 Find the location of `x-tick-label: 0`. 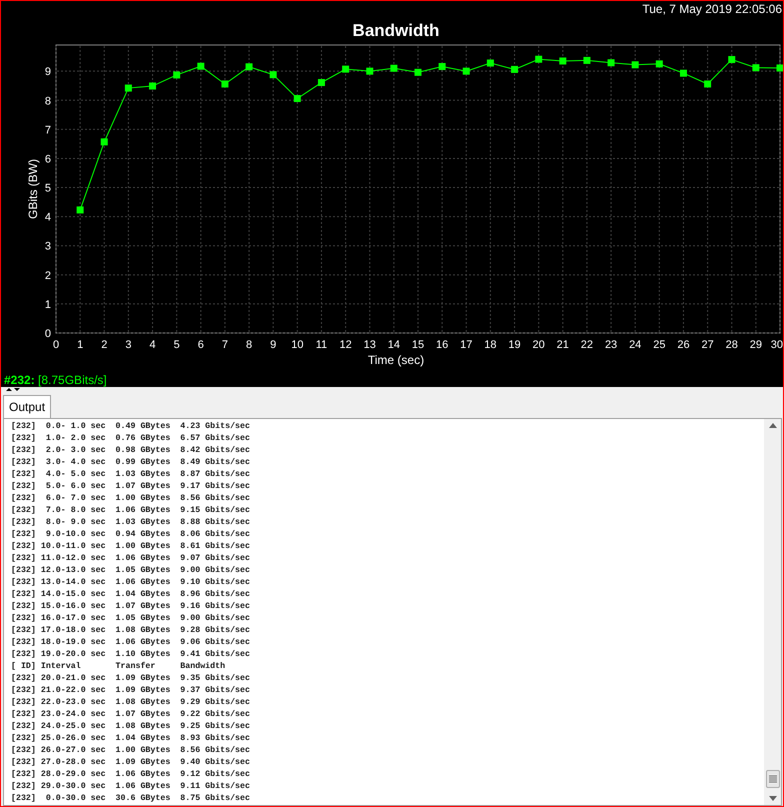

x-tick-label: 0 is located at coordinates (56, 345).